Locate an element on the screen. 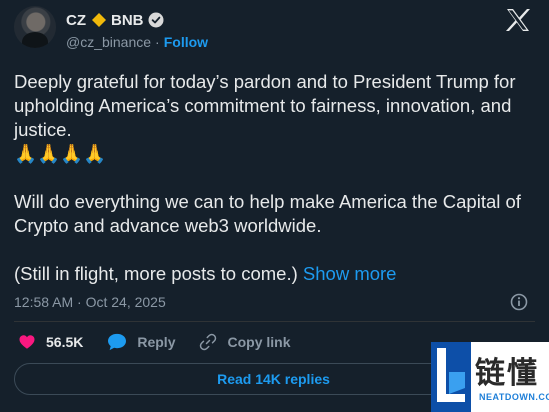 Image resolution: width=549 pixels, height=412 pixels. like-count: 56.5K is located at coordinates (65, 342).